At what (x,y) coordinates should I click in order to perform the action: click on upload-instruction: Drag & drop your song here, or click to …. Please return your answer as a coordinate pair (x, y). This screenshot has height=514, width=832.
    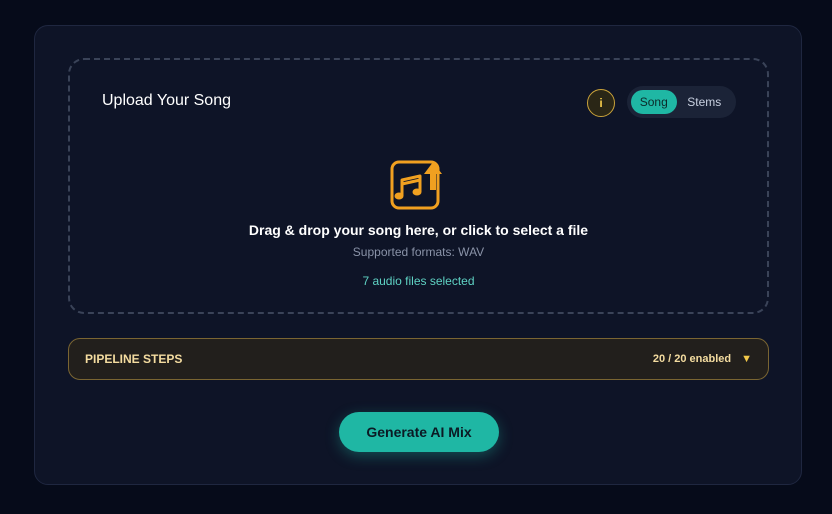
    Looking at the image, I should click on (418, 230).